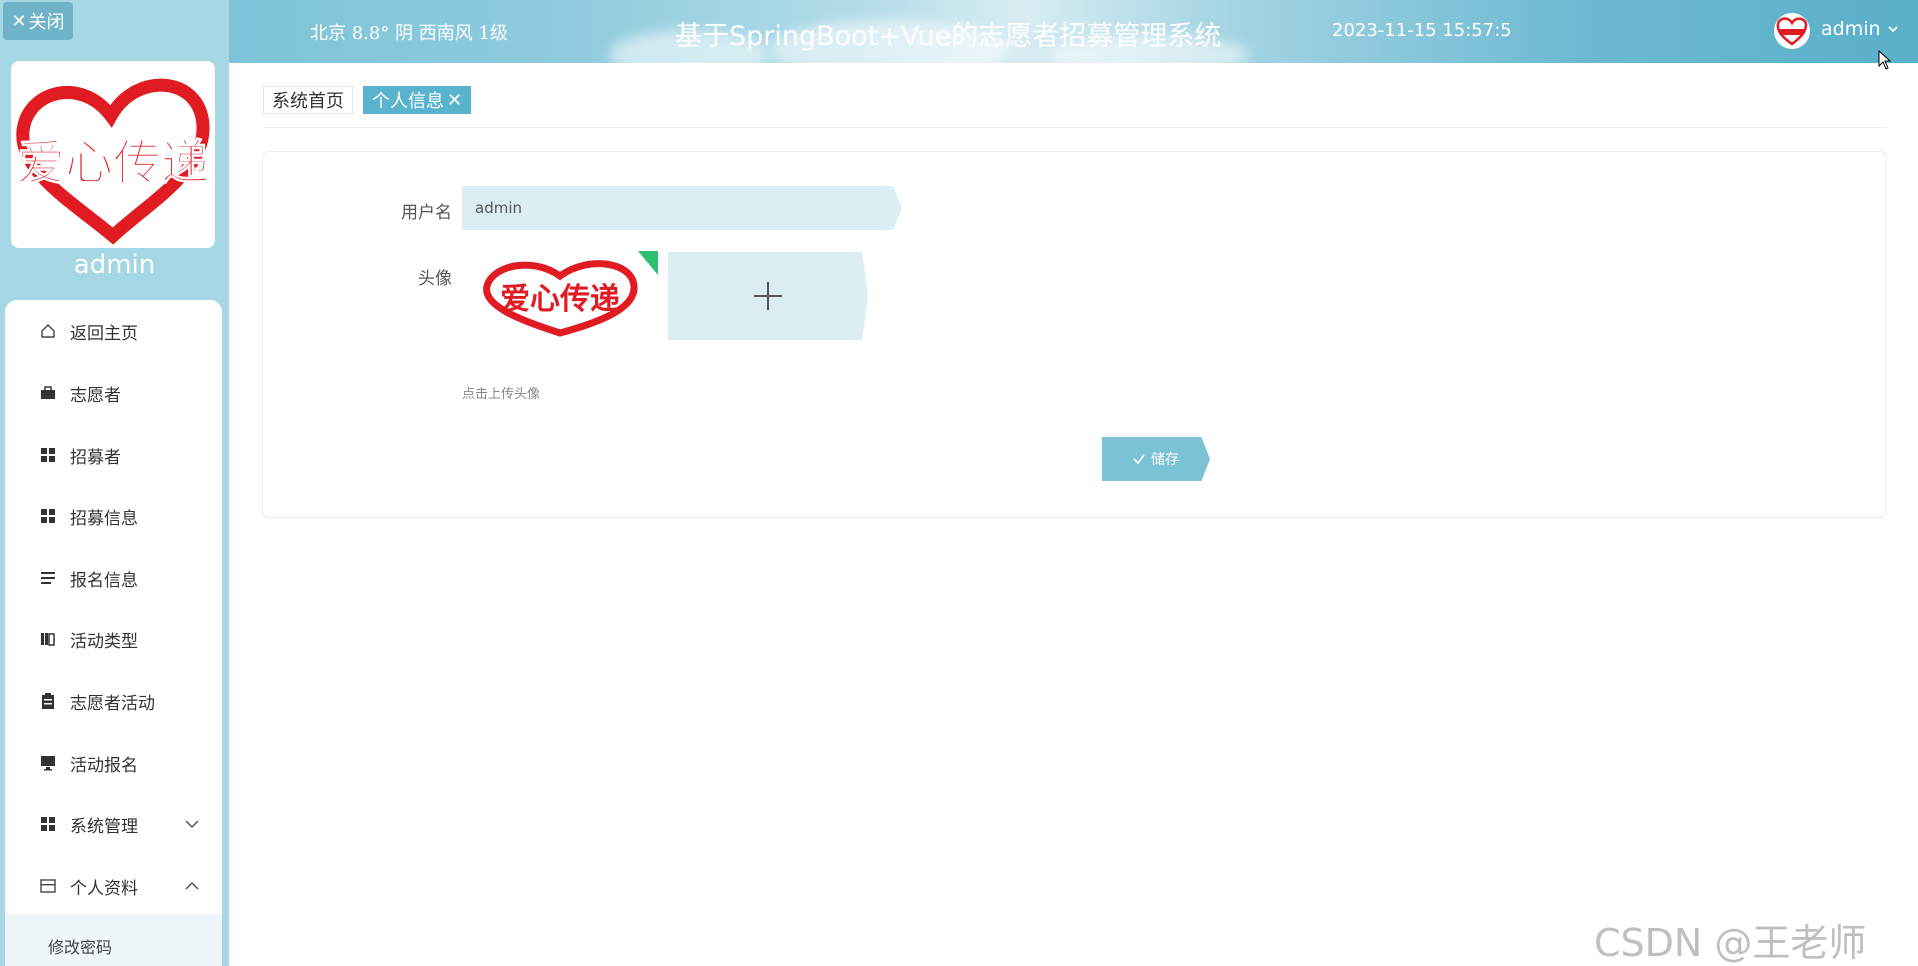 This screenshot has height=966, width=1918. What do you see at coordinates (1851, 29) in the screenshot?
I see `header-username: admin` at bounding box center [1851, 29].